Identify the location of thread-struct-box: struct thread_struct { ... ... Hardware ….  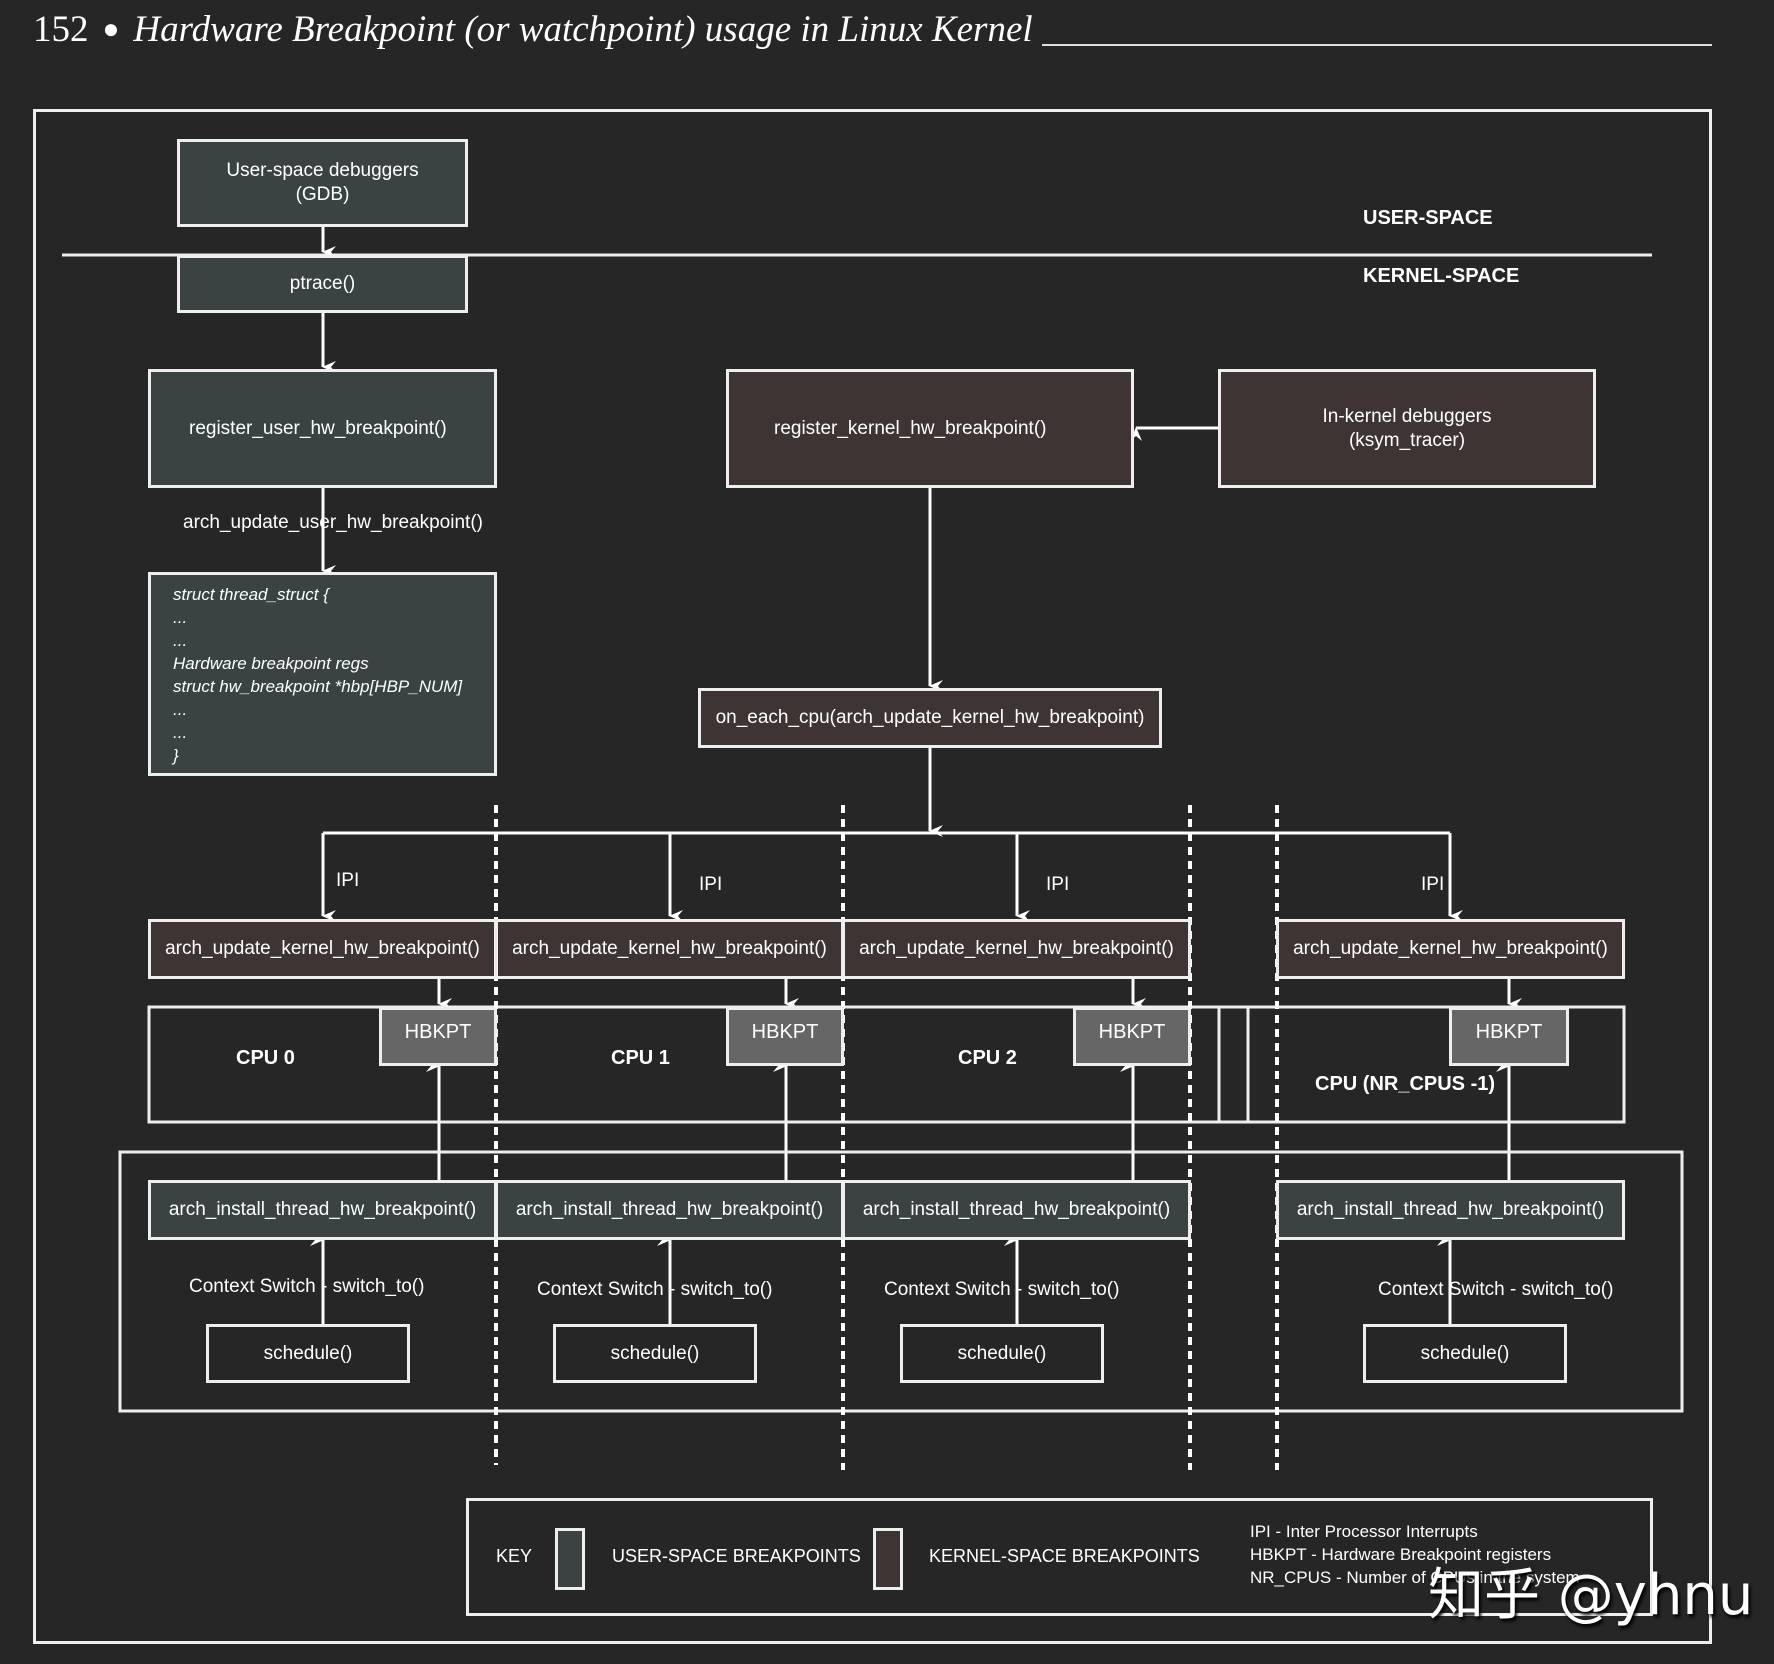
(322, 674).